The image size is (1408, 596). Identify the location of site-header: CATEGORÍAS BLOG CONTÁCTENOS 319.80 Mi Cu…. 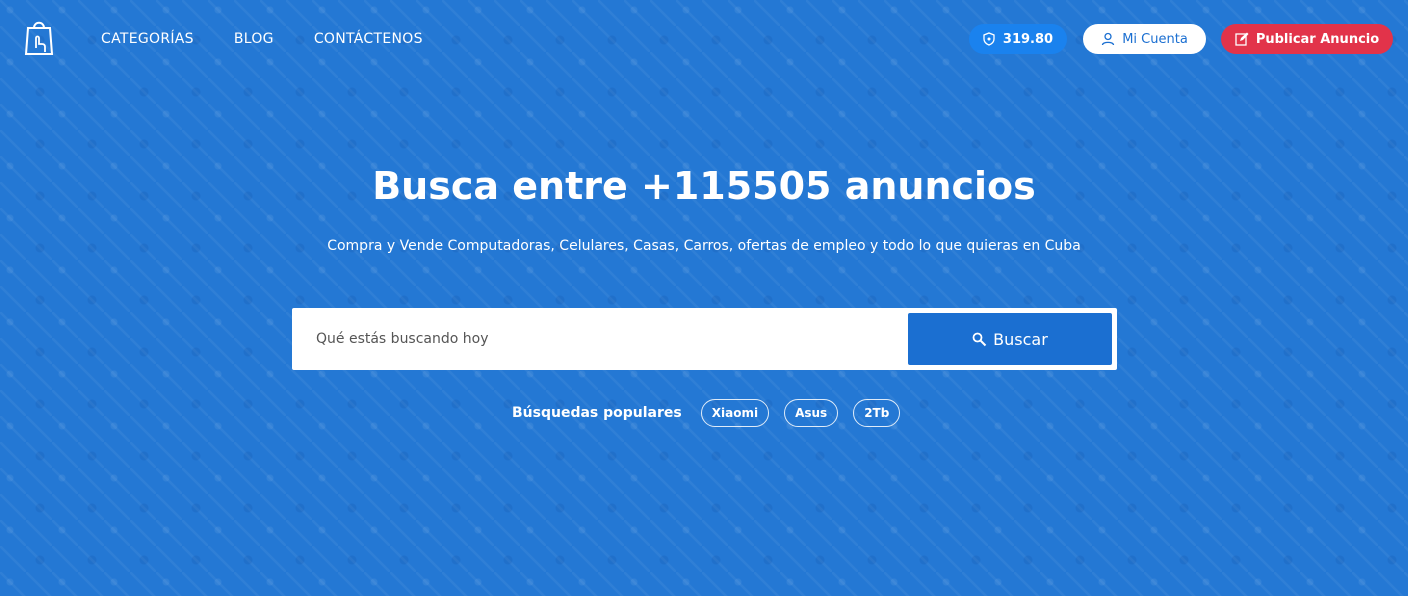
(704, 39).